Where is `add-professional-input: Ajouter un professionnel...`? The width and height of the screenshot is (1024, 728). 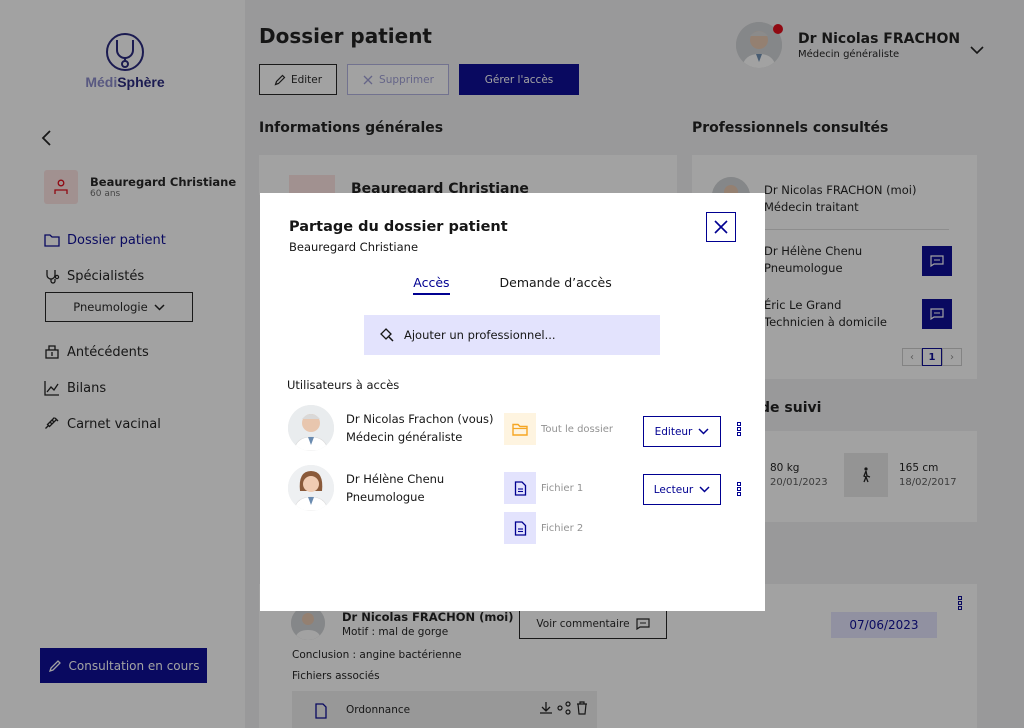 add-professional-input: Ajouter un professionnel... is located at coordinates (512, 335).